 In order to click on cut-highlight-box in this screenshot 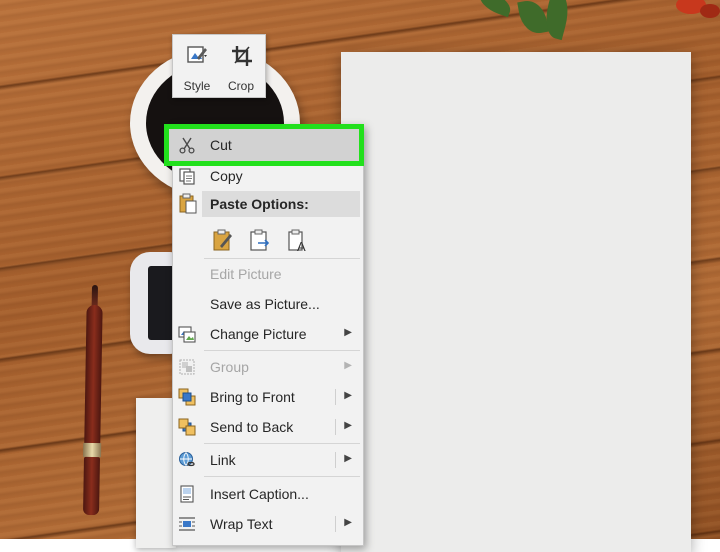, I will do `click(264, 145)`.